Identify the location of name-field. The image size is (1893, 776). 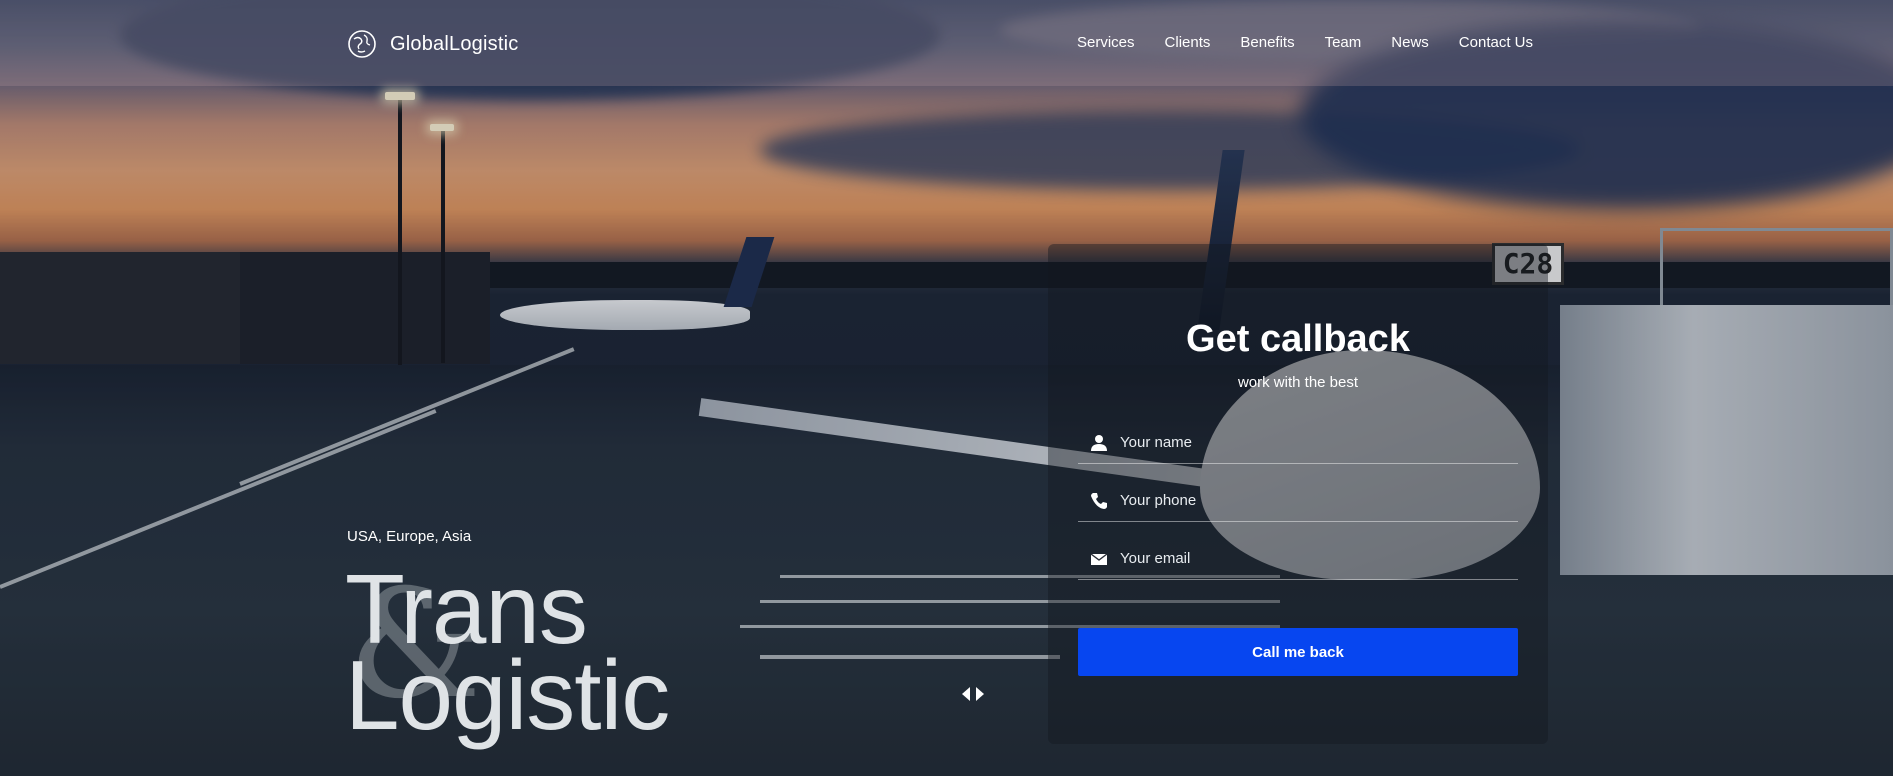
(1298, 443).